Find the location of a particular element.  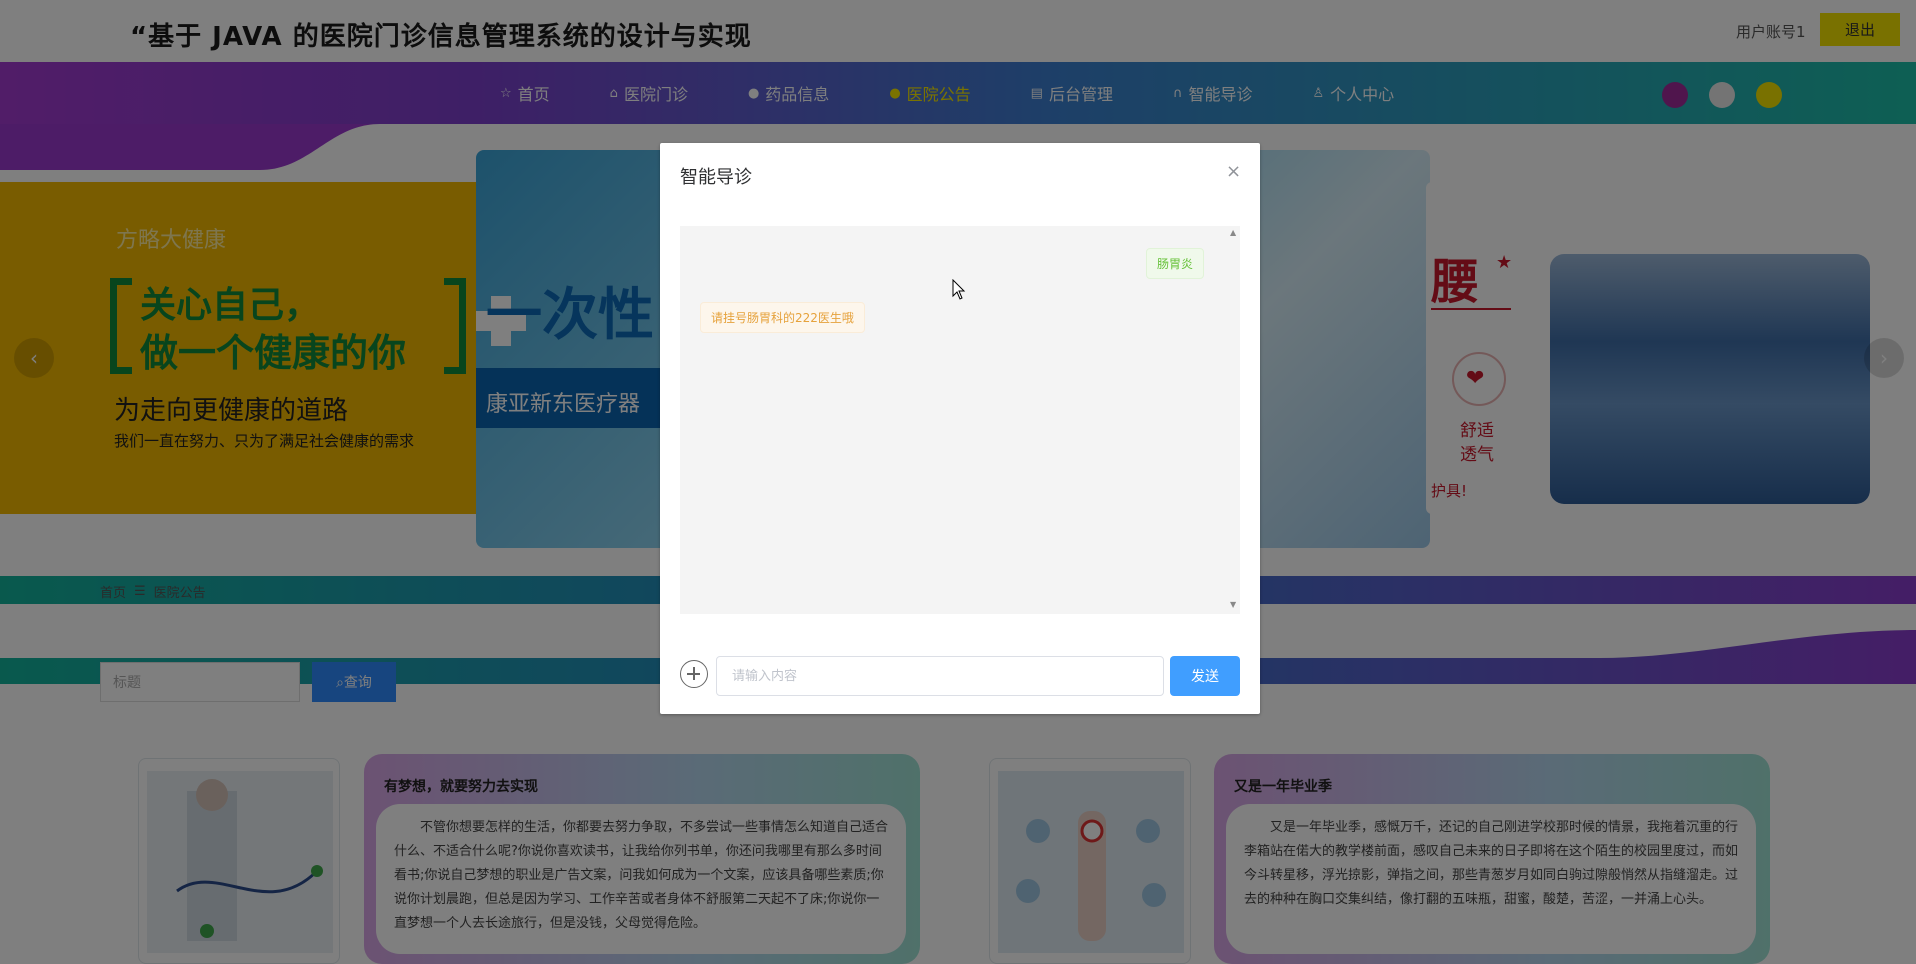

send-button: 发送 is located at coordinates (1205, 676).